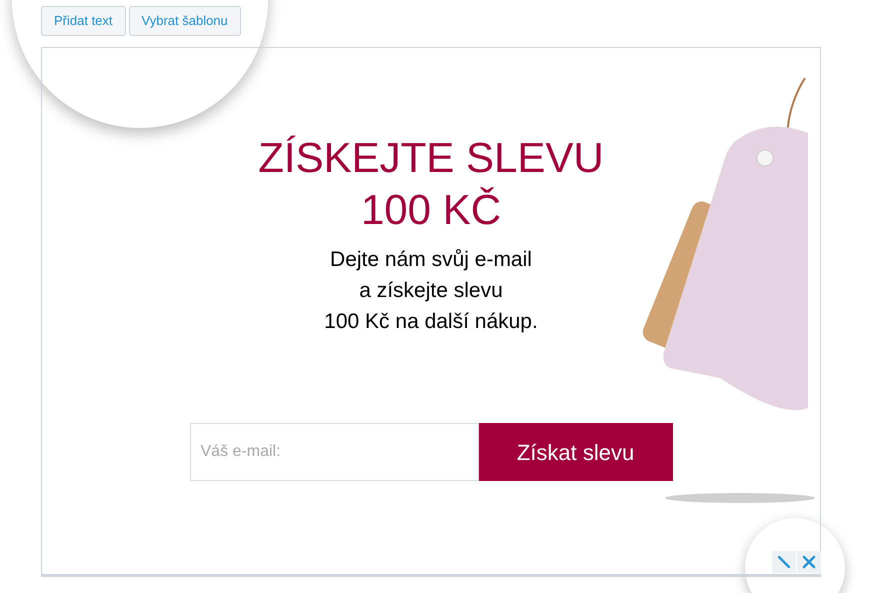  What do you see at coordinates (431, 158) in the screenshot?
I see `heading-line: ZÍSKEJTE SLEVU` at bounding box center [431, 158].